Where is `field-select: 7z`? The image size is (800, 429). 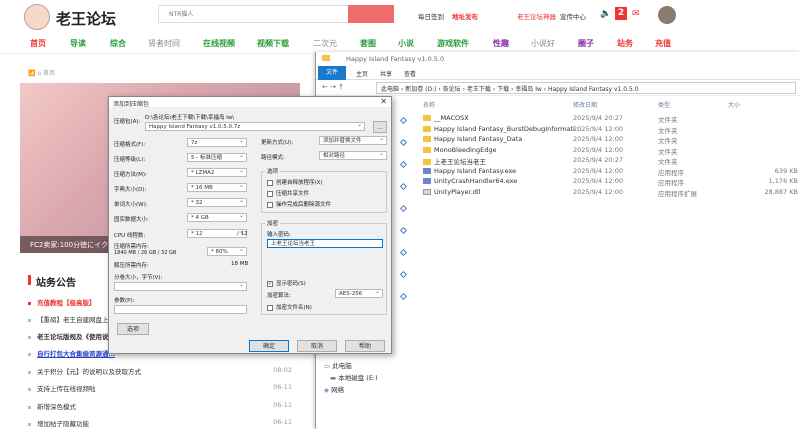 field-select: 7z is located at coordinates (217, 142).